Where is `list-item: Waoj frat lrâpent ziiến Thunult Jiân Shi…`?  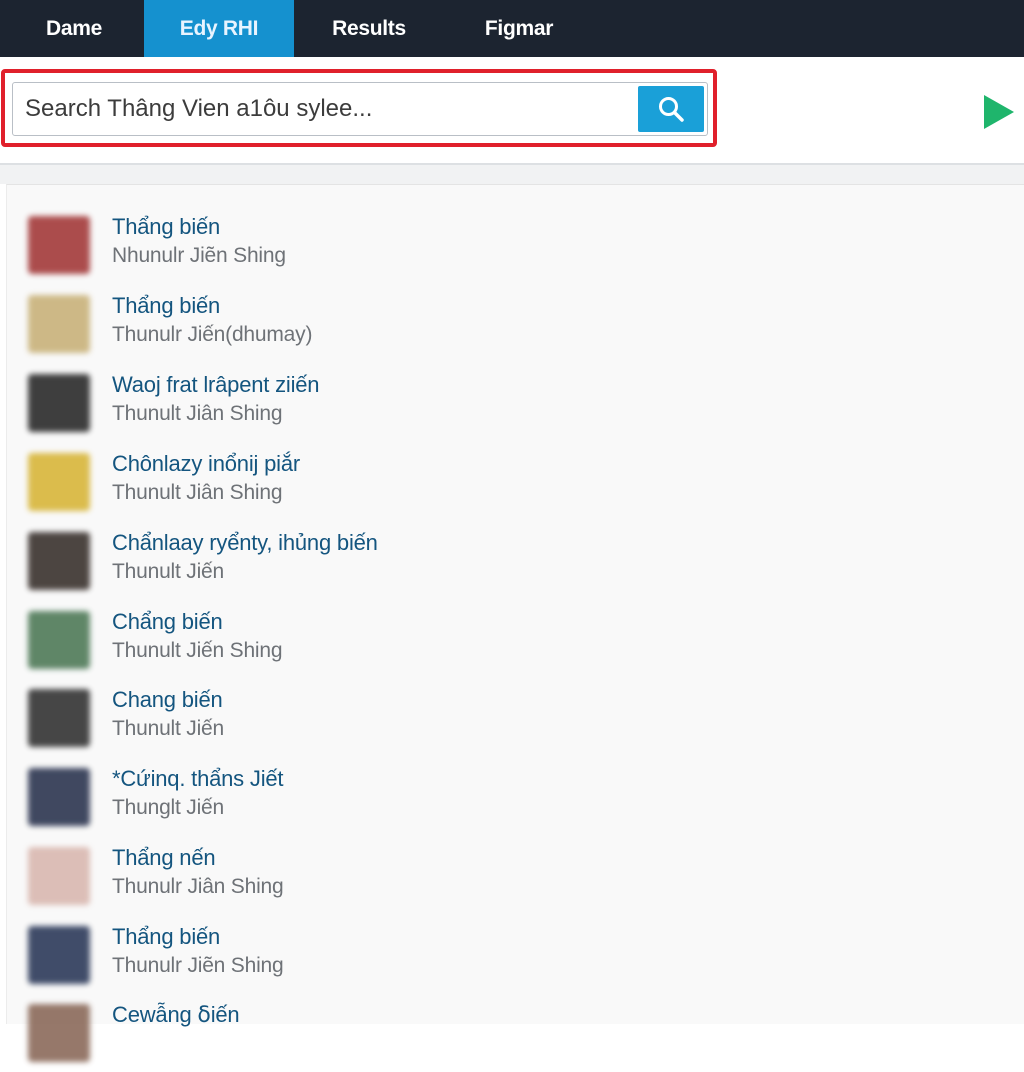
list-item: Waoj frat lrâpent ziiến Thunult Jiân Shi… is located at coordinates (374, 407).